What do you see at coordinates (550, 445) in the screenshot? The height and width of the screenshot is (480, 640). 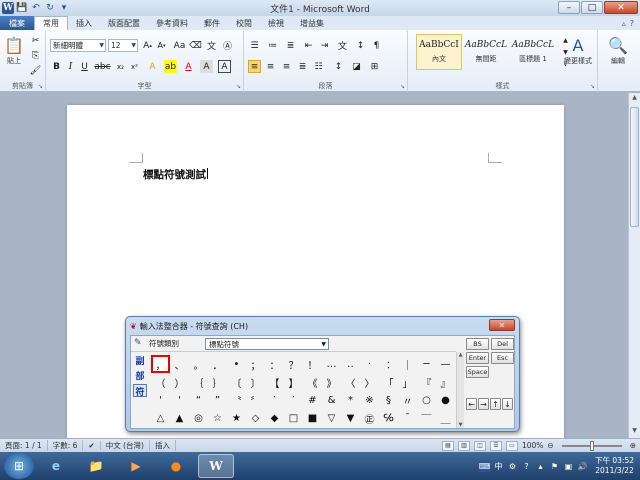 I see `zoom-out-icon: ⊖` at bounding box center [550, 445].